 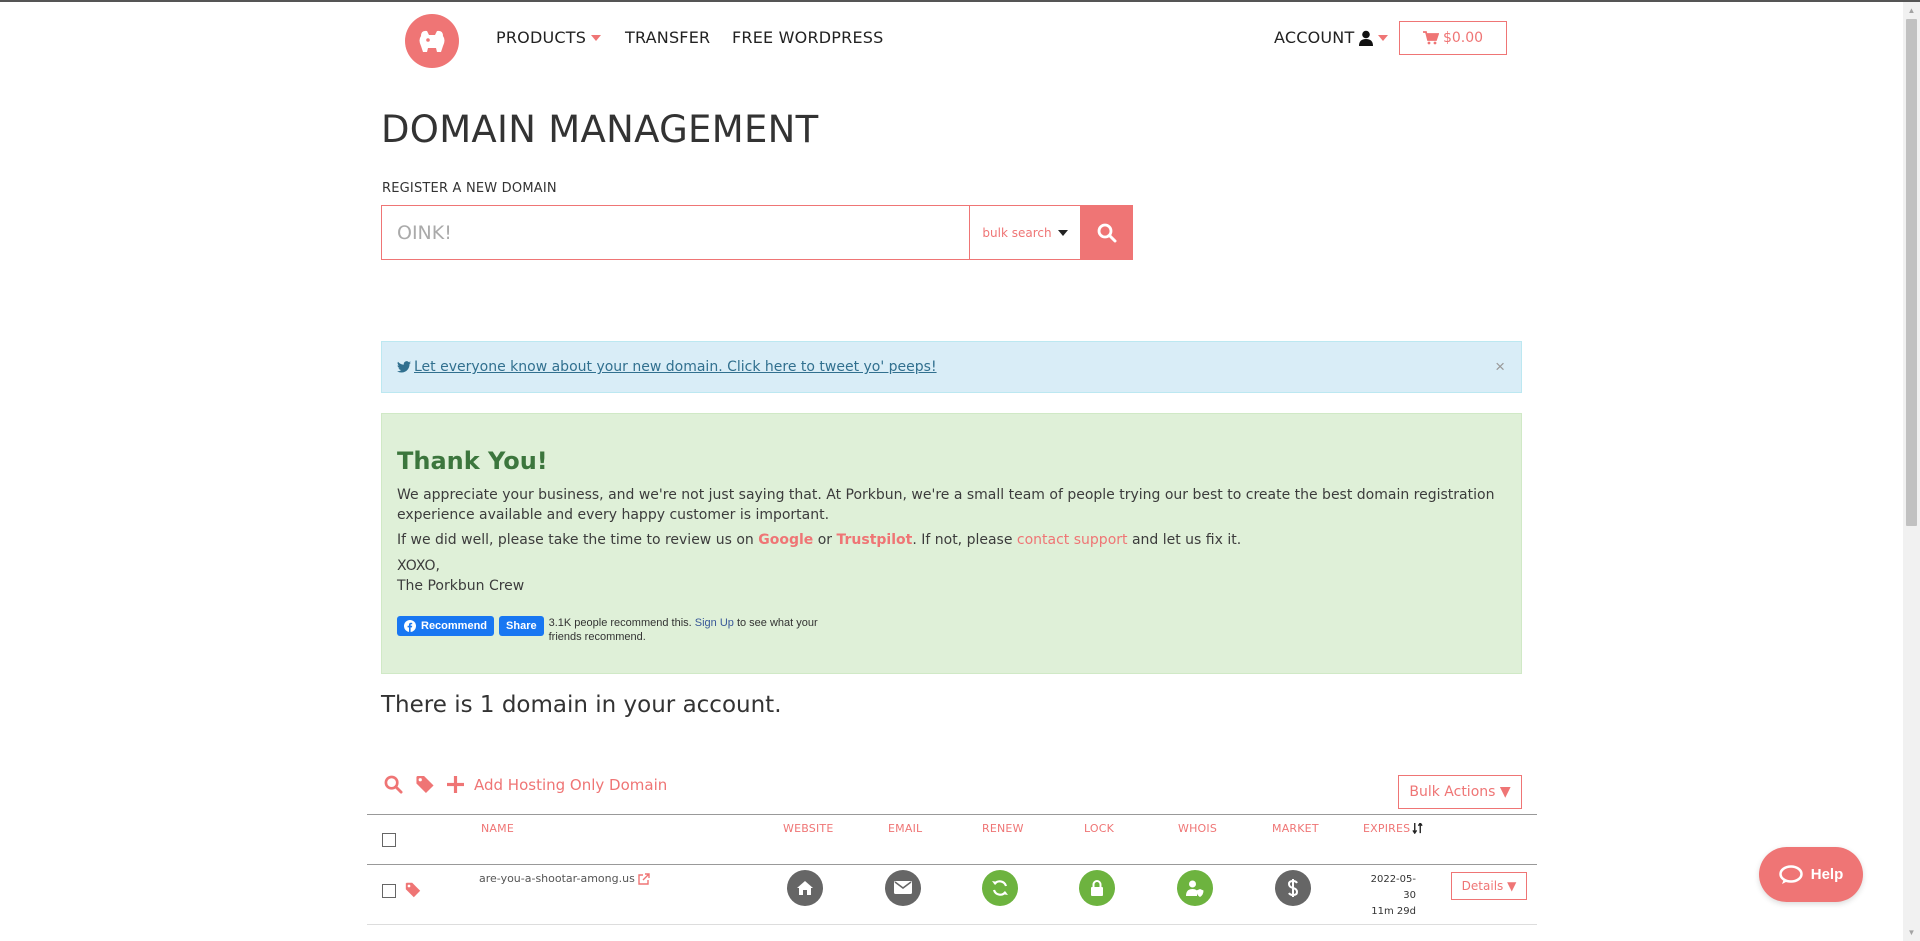 I want to click on whois-button, so click(x=1195, y=888).